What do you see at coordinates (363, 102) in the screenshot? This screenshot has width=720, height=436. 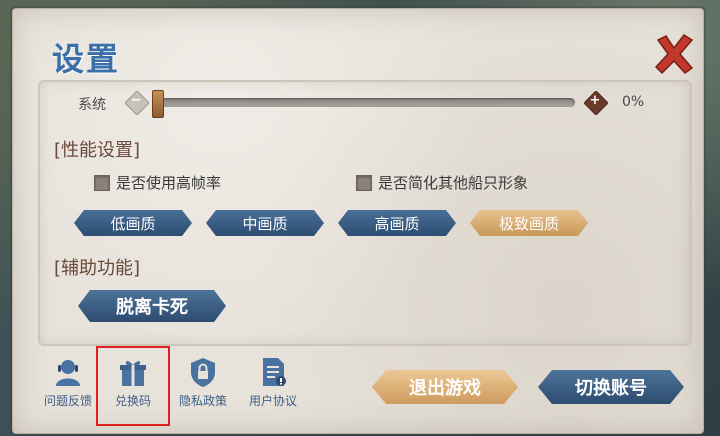 I see `volume-slider-track` at bounding box center [363, 102].